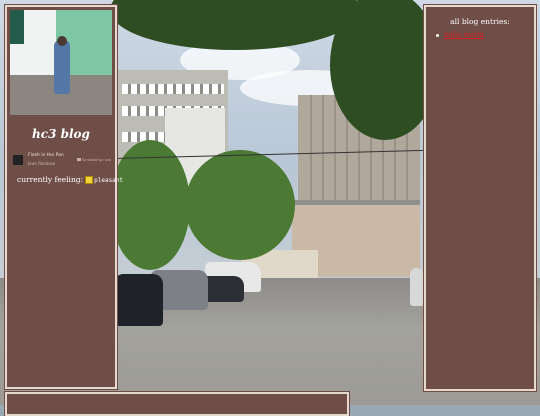 The image size is (540, 416). I want to click on scrobble-status: Scrobbling now, so click(94, 159).